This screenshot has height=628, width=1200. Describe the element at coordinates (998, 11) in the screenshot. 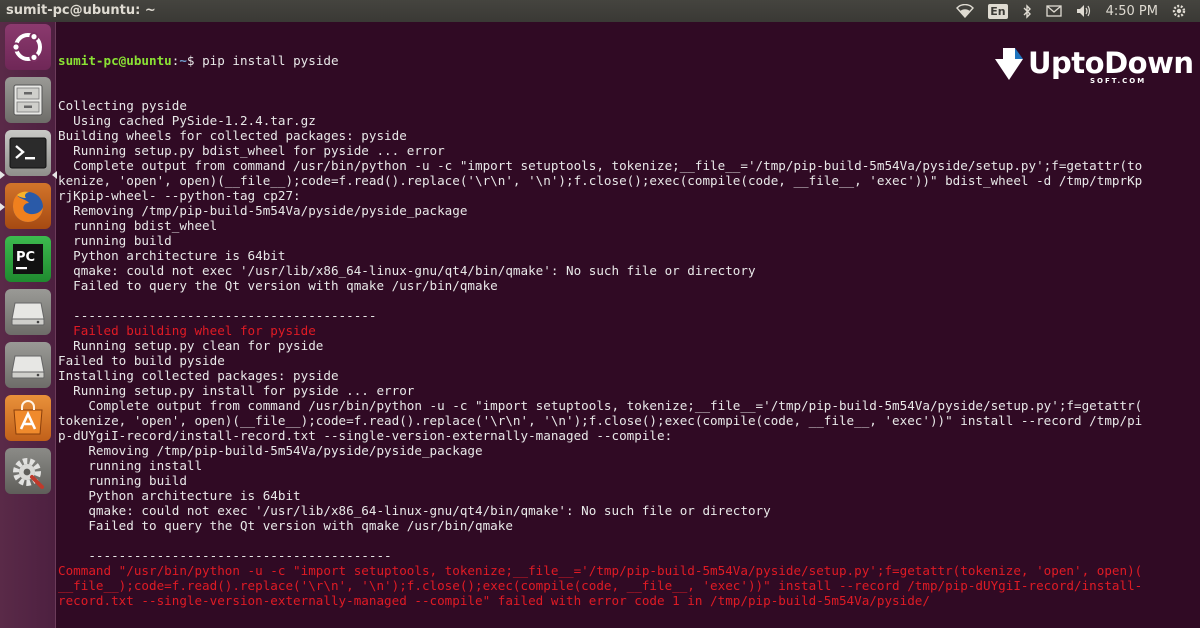

I see `keyboard-layout-indicator: En` at that location.